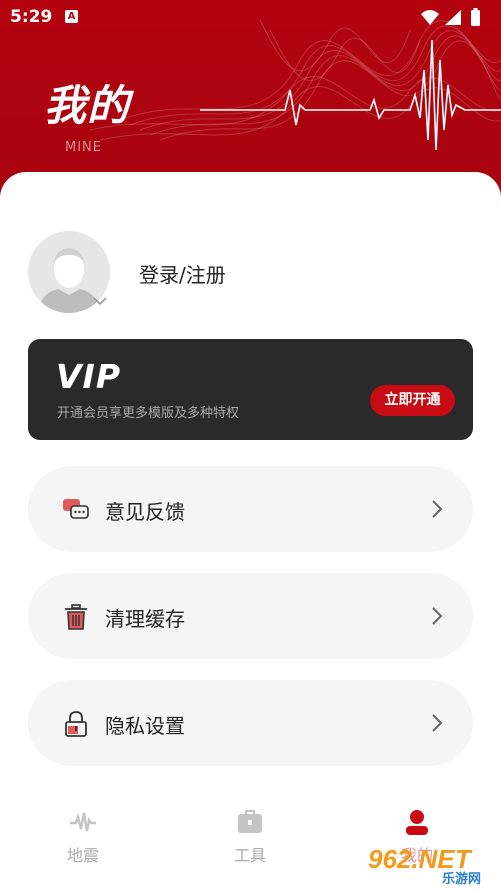 This screenshot has width=501, height=892. Describe the element at coordinates (412, 400) in the screenshot. I see `vip-open-button: 立即开通` at that location.